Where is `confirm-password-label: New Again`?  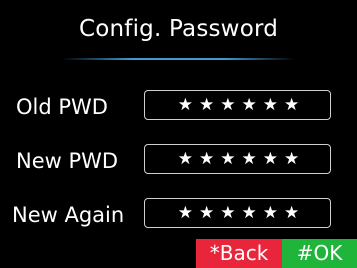 confirm-password-label: New Again is located at coordinates (68, 215).